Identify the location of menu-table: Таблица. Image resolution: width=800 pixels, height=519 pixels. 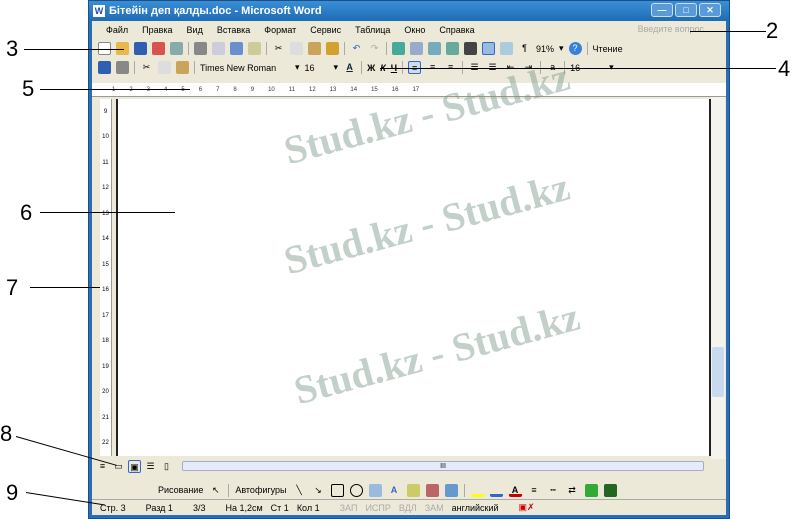
(372, 30).